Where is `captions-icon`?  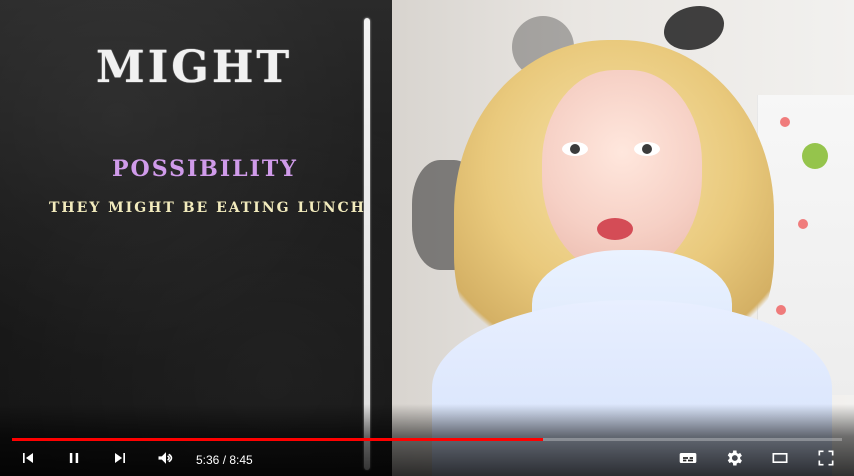
captions-icon is located at coordinates (688, 460).